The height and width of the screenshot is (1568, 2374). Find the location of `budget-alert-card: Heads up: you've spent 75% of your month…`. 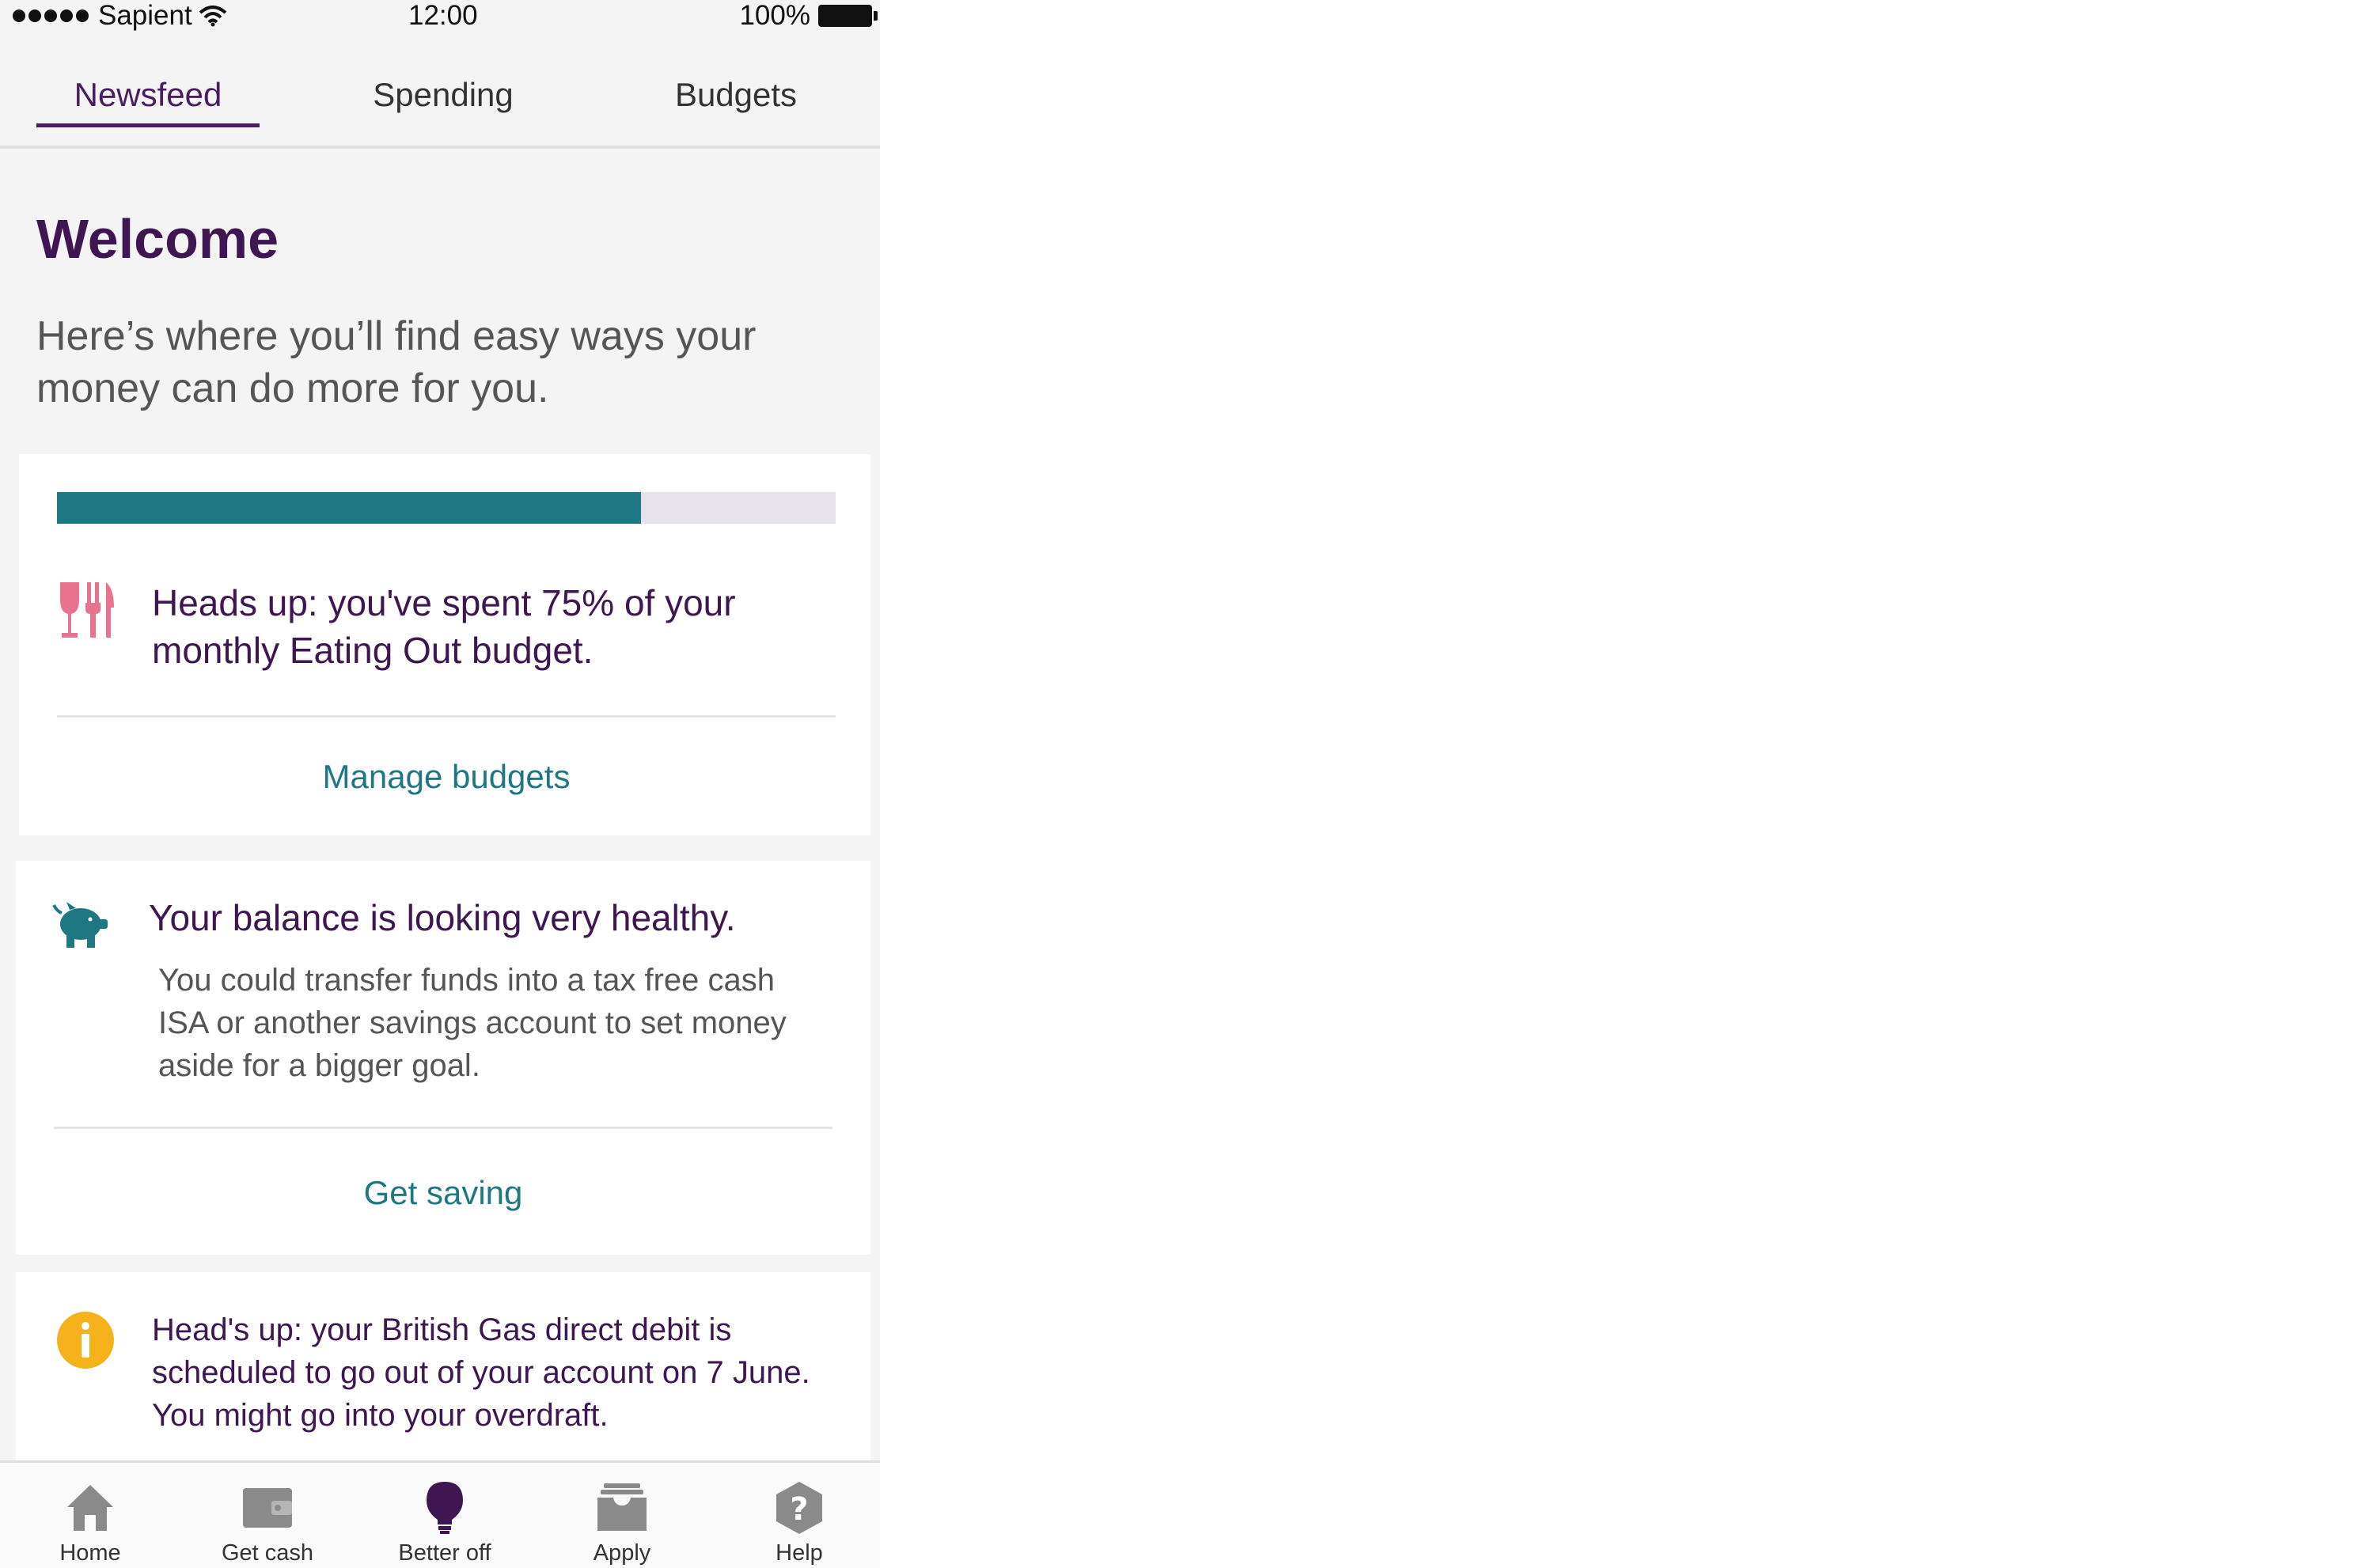

budget-alert-card: Heads up: you've spent 75% of your month… is located at coordinates (444, 644).